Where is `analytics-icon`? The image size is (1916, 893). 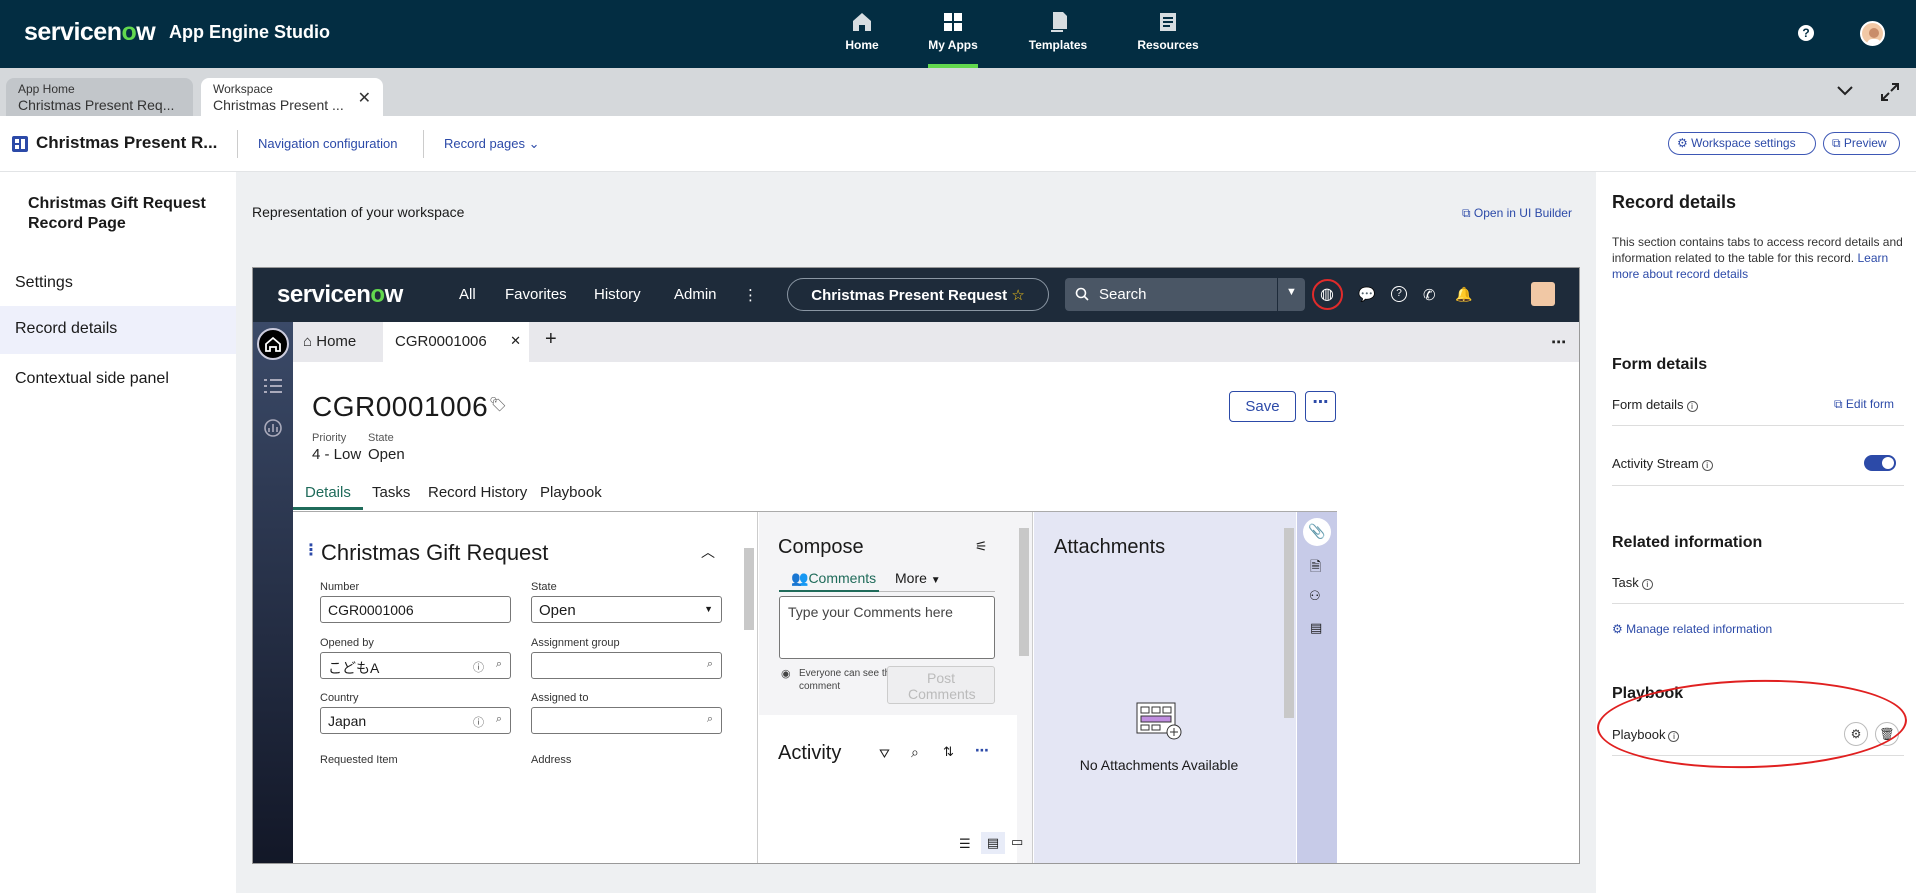
analytics-icon is located at coordinates (273, 428).